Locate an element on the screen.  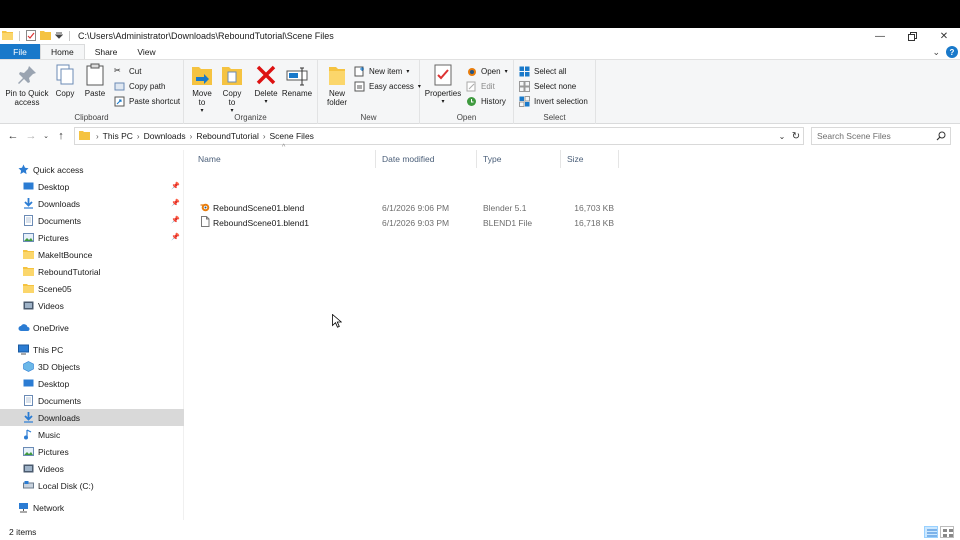
column-header-name: Name is located at coordinates (284, 159).